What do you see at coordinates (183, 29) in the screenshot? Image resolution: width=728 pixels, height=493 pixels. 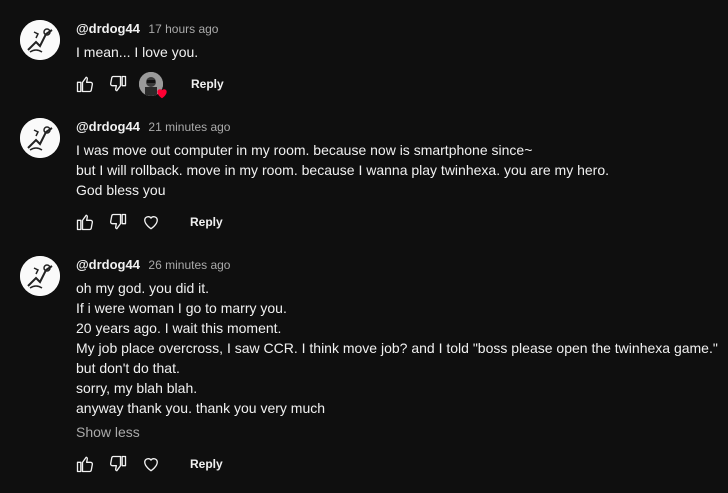 I see `comment-time: 17 hours ago` at bounding box center [183, 29].